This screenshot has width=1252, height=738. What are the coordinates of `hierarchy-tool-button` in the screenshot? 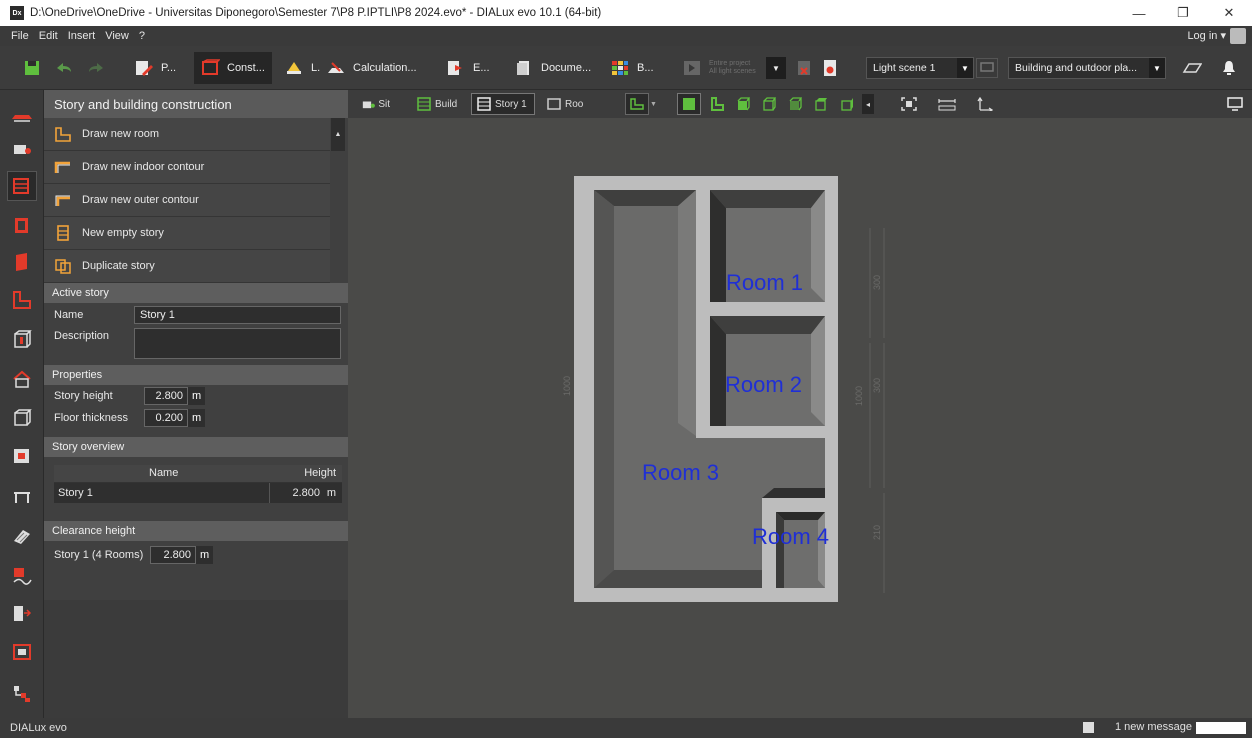 It's located at (22, 694).